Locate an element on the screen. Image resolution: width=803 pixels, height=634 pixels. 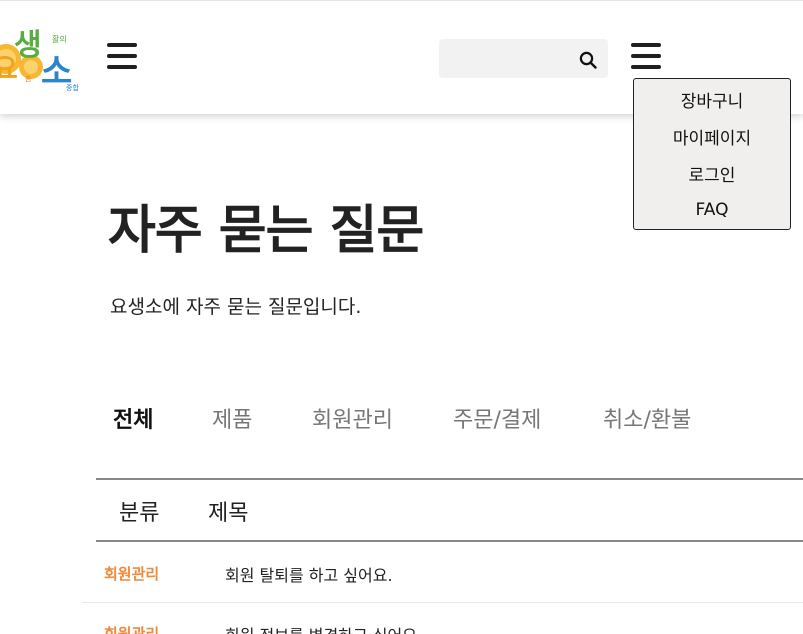
category-menu-button is located at coordinates (122, 56).